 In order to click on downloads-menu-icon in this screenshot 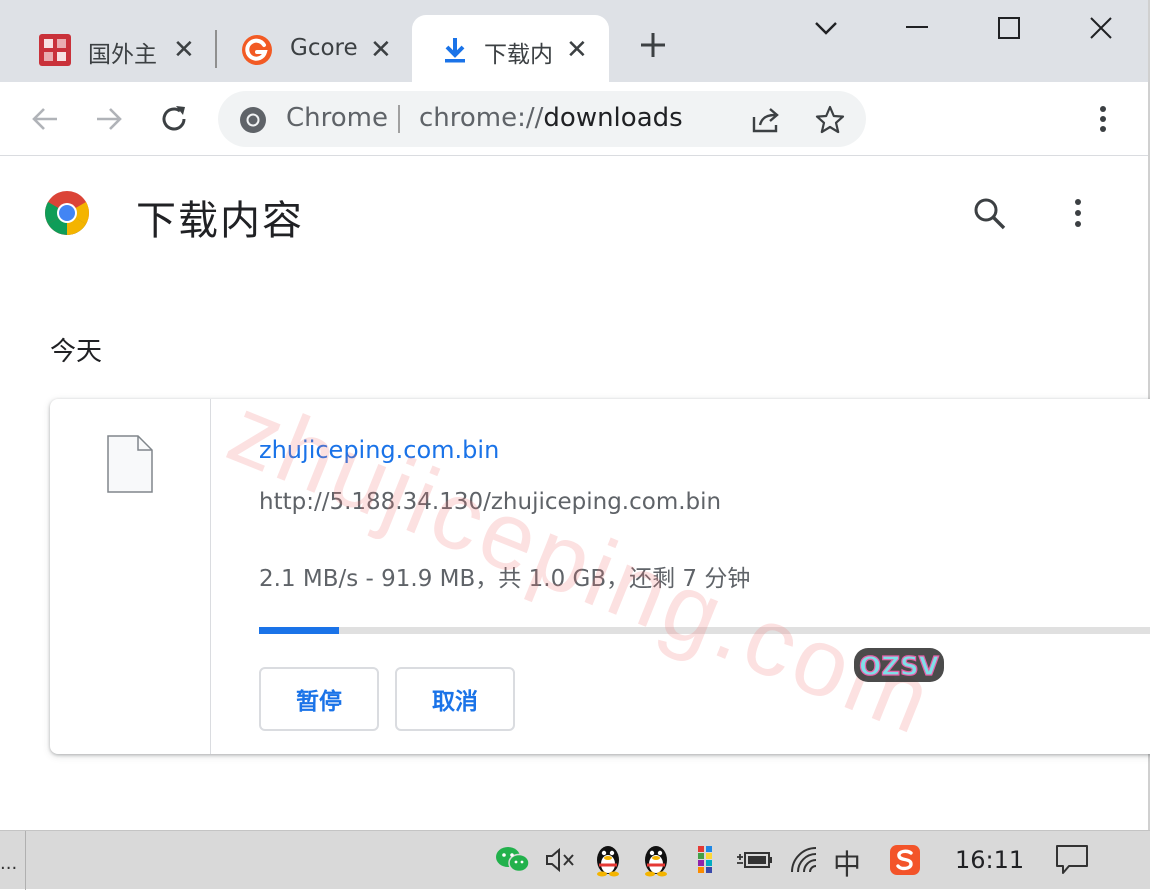, I will do `click(1078, 215)`.